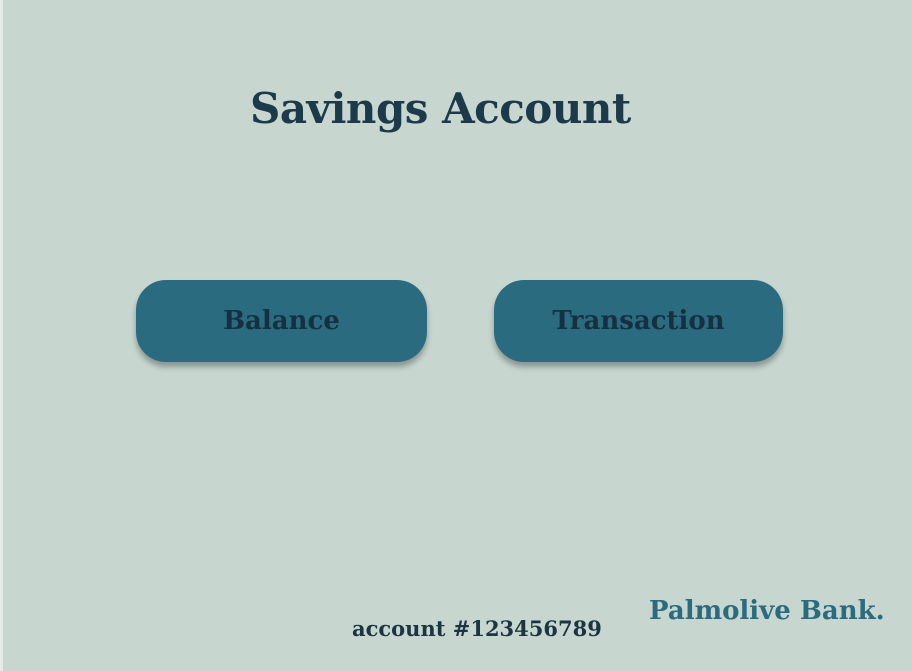 The image size is (912, 671). Describe the element at coordinates (638, 321) in the screenshot. I see `transaction-button: Transaction` at that location.